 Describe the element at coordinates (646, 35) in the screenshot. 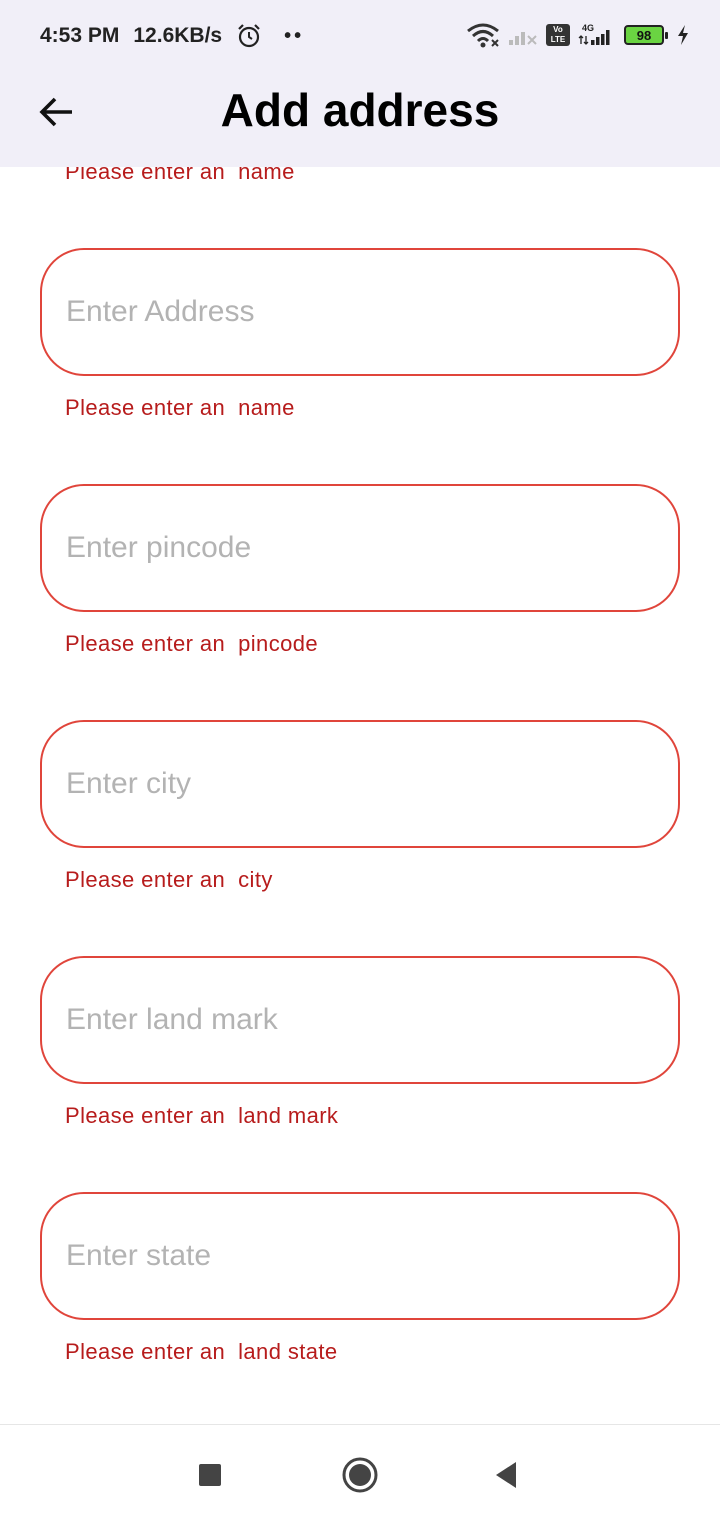

I see `battery-indicator: 98` at that location.